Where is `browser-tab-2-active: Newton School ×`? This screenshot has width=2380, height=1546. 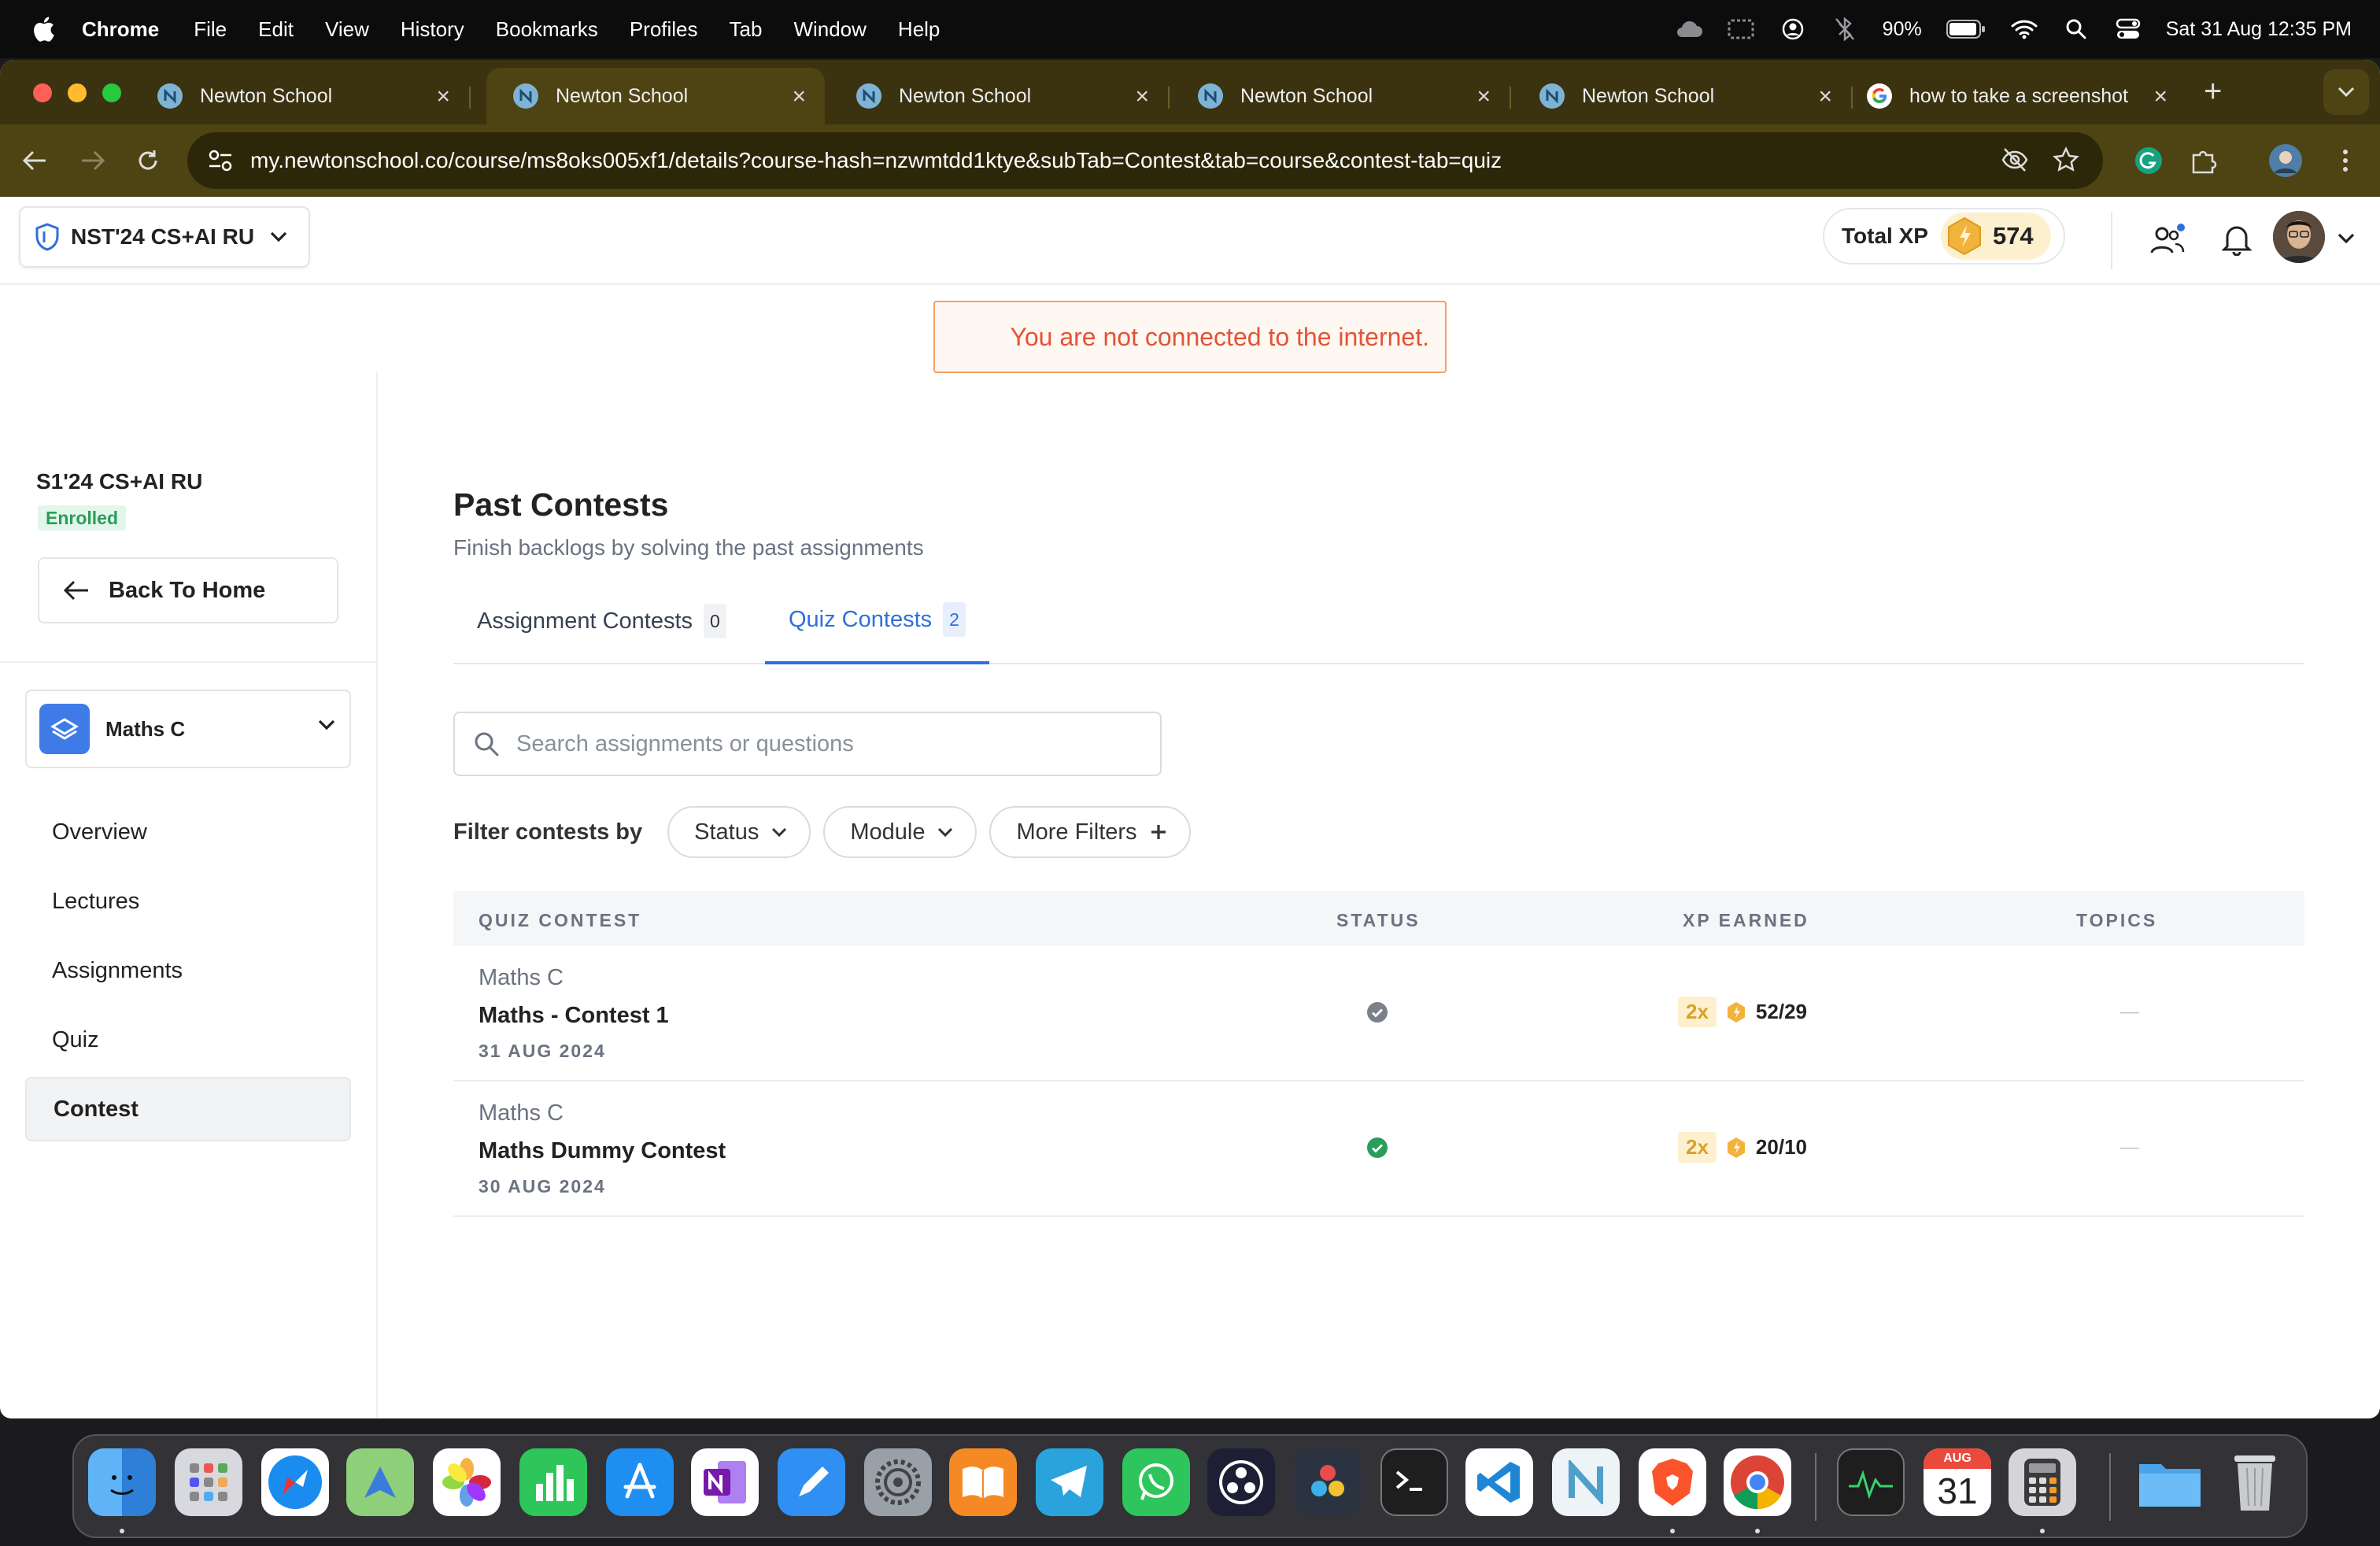
browser-tab-2-active: Newton School × is located at coordinates (655, 96).